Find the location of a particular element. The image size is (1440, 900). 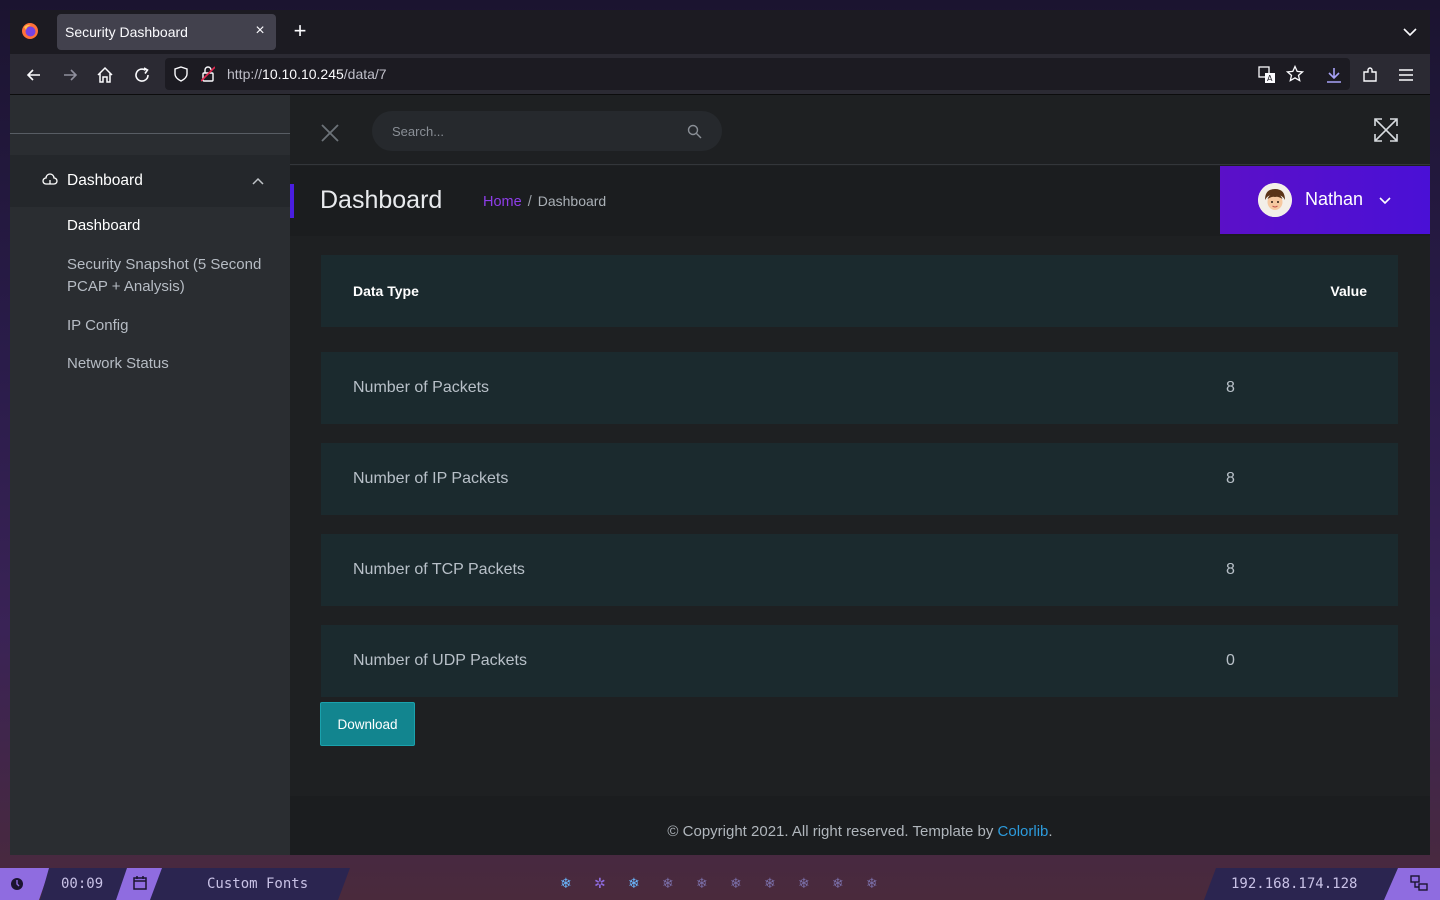

forward-icon is located at coordinates (70, 75).